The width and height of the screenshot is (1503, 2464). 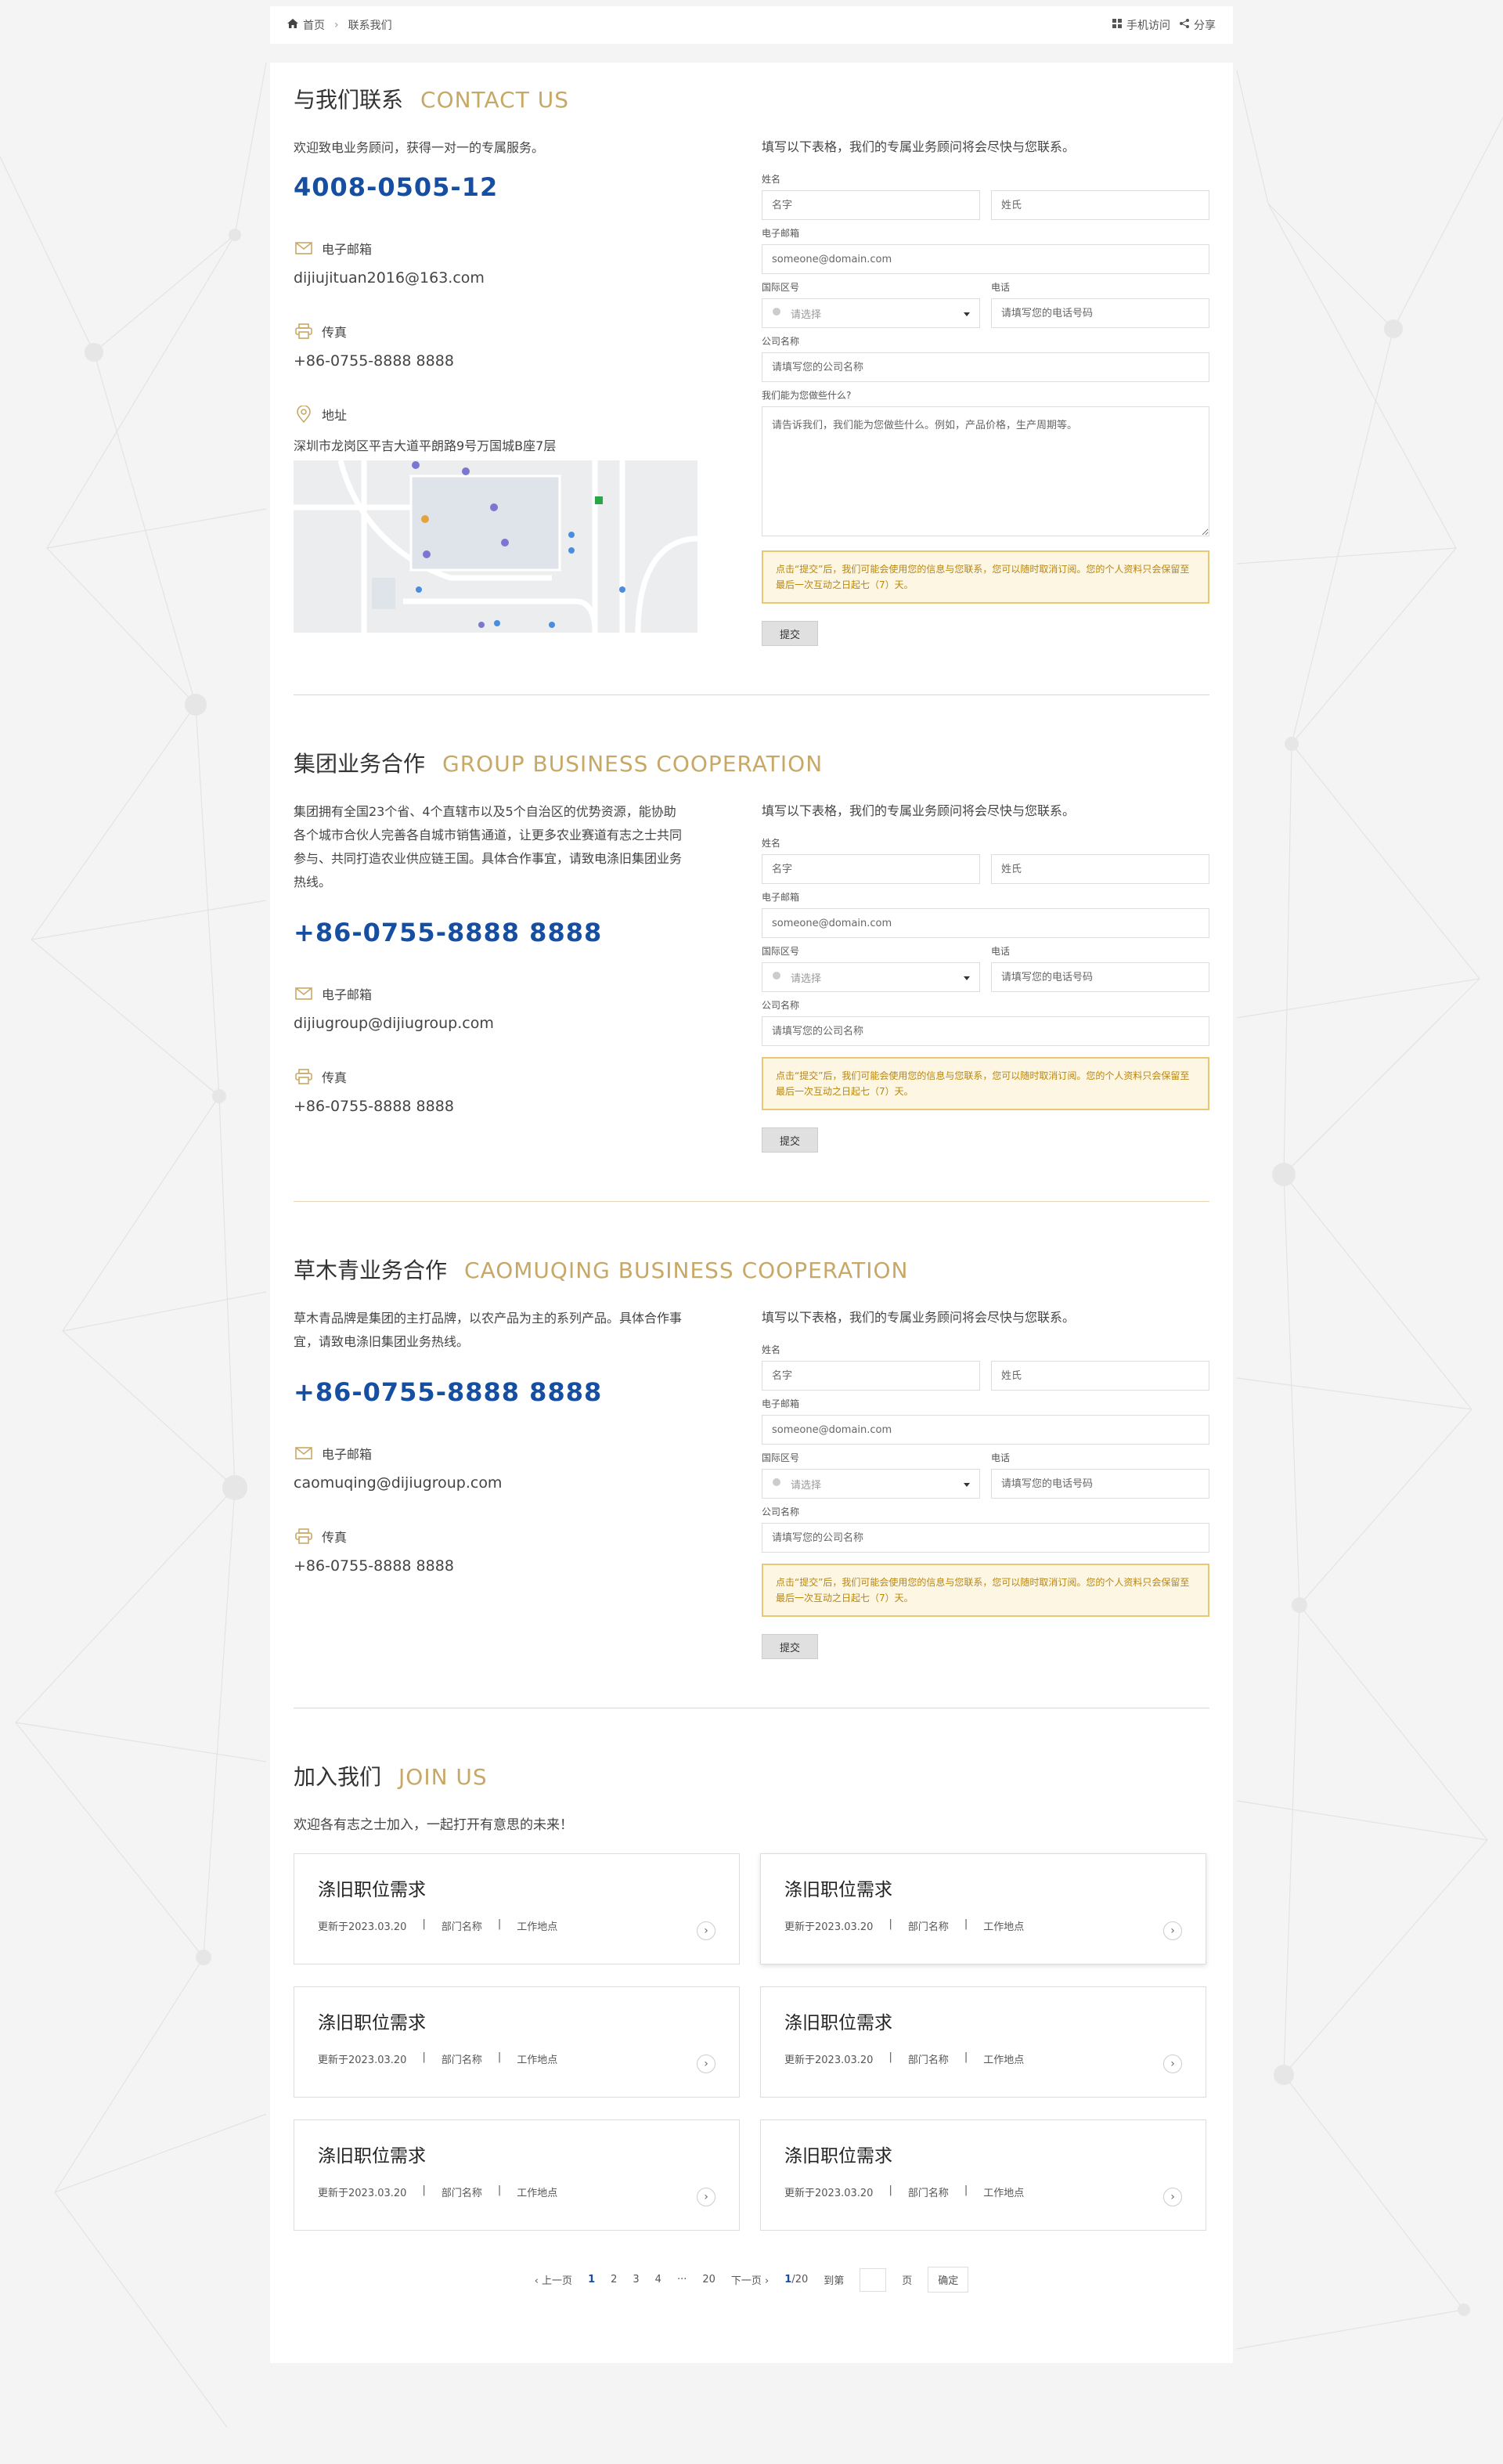 What do you see at coordinates (347, 1455) in the screenshot?
I see `email-label: 电子邮箱` at bounding box center [347, 1455].